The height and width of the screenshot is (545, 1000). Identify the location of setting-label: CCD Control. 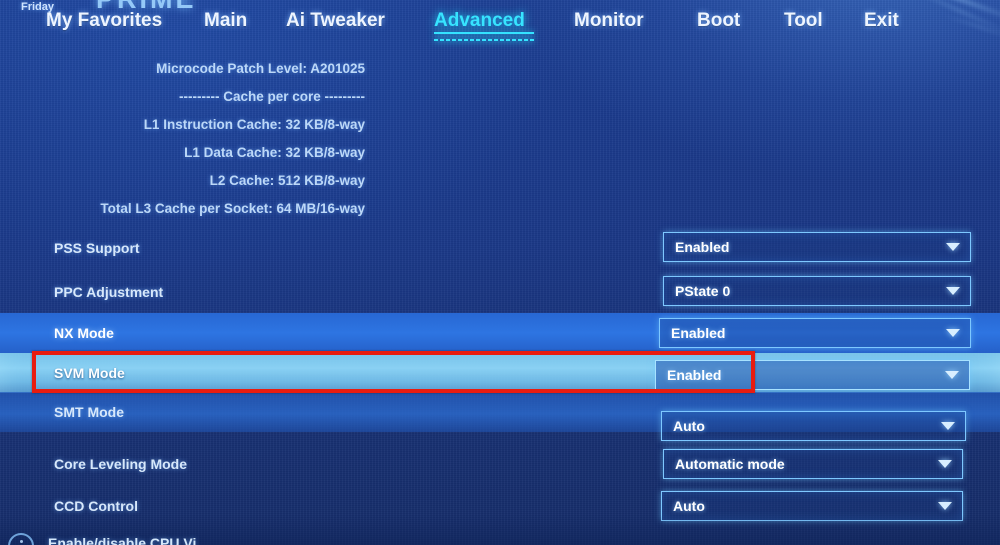
(96, 506).